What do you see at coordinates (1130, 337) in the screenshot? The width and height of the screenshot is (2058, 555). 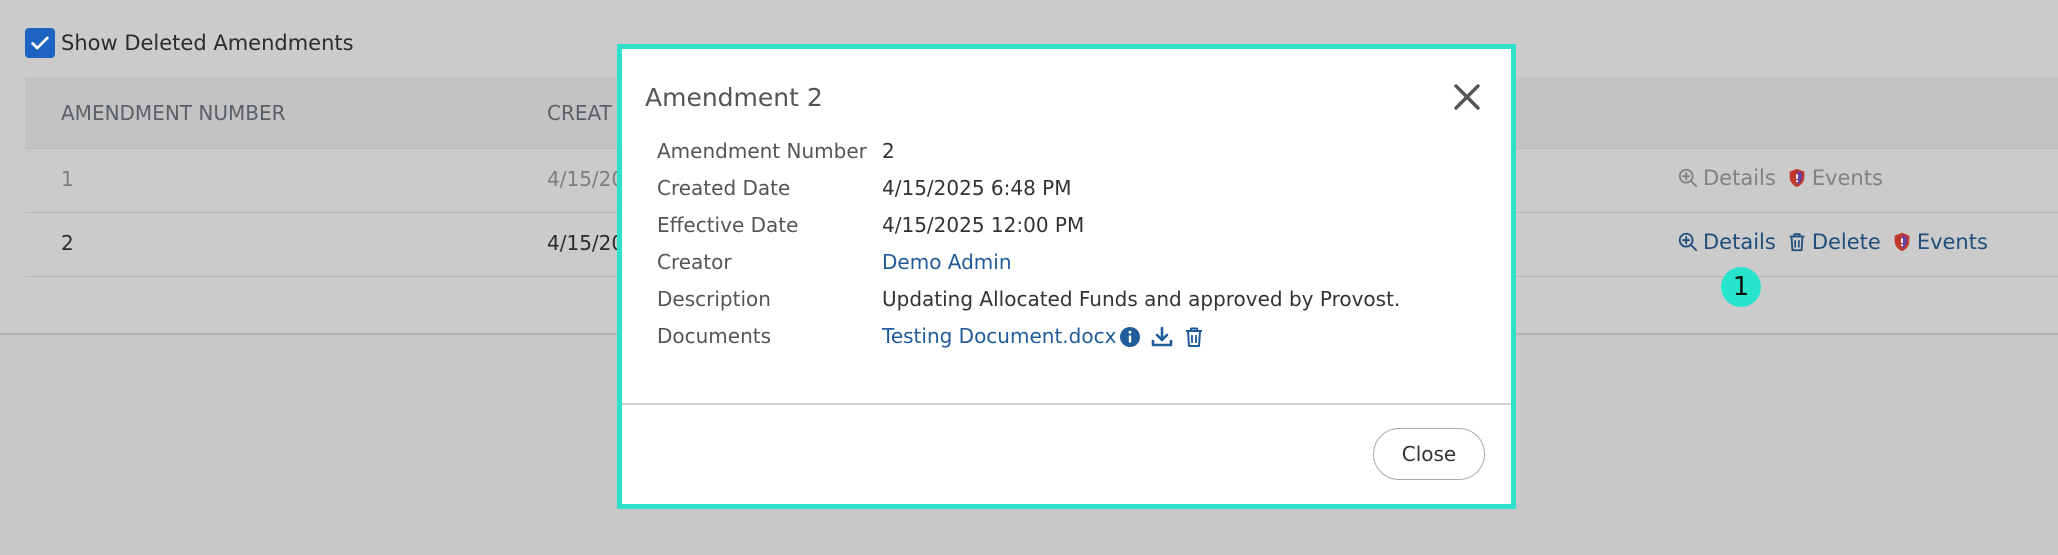 I see `info-icon` at bounding box center [1130, 337].